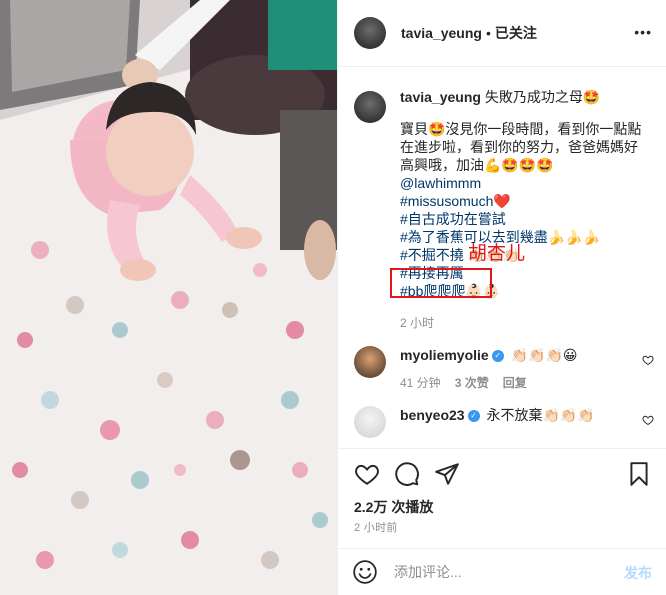 The image size is (666, 595). Describe the element at coordinates (497, 253) in the screenshot. I see `annotation-label: 胡杏儿` at that location.